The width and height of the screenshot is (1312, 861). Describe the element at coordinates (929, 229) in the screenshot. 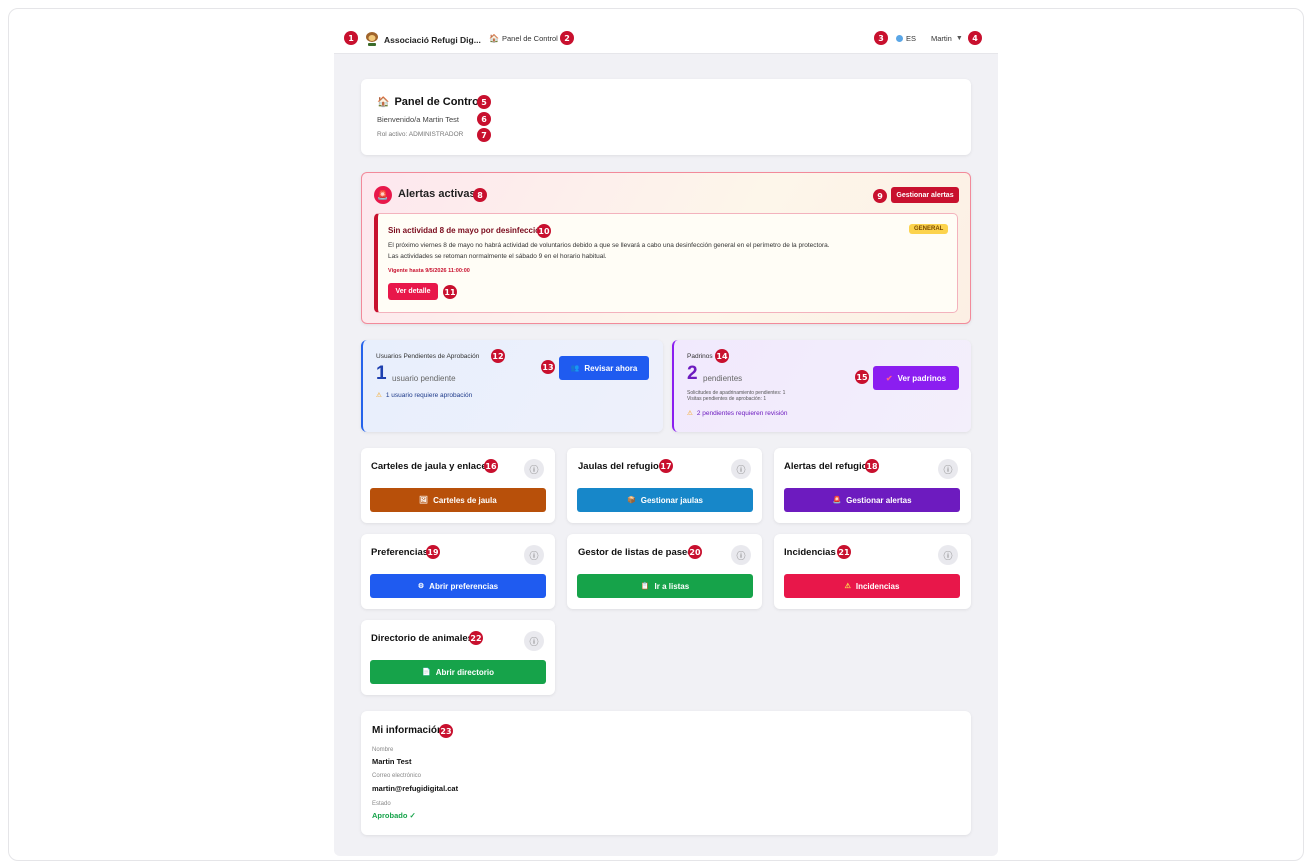

I see `alert-badge: GENERAL` at that location.